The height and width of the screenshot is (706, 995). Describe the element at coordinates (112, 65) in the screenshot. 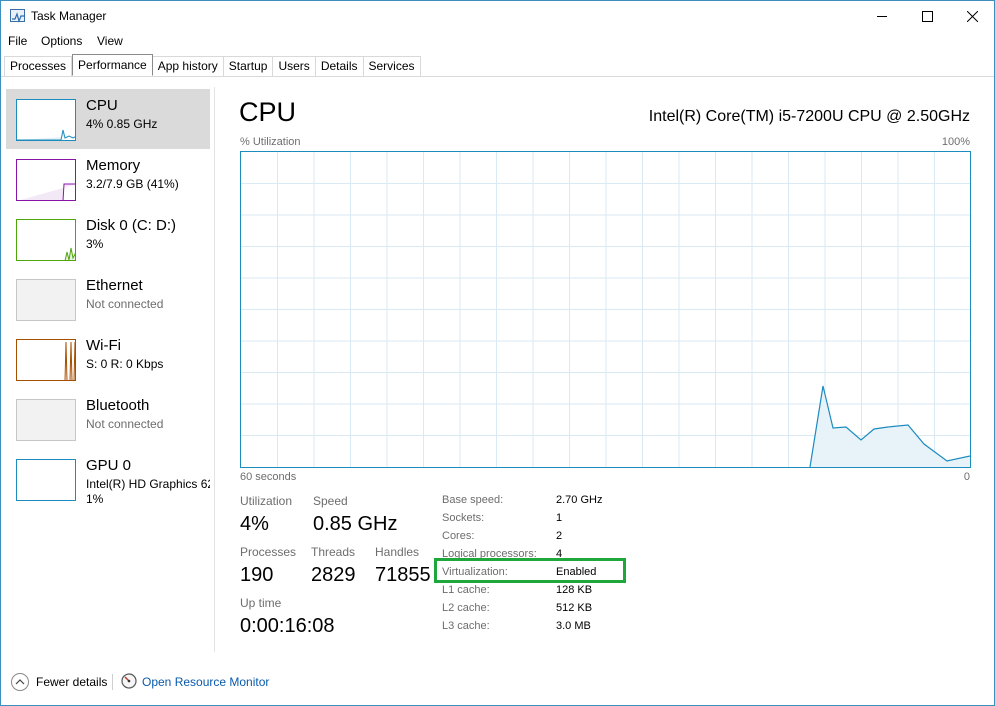

I see `tab-performance: Performance` at that location.